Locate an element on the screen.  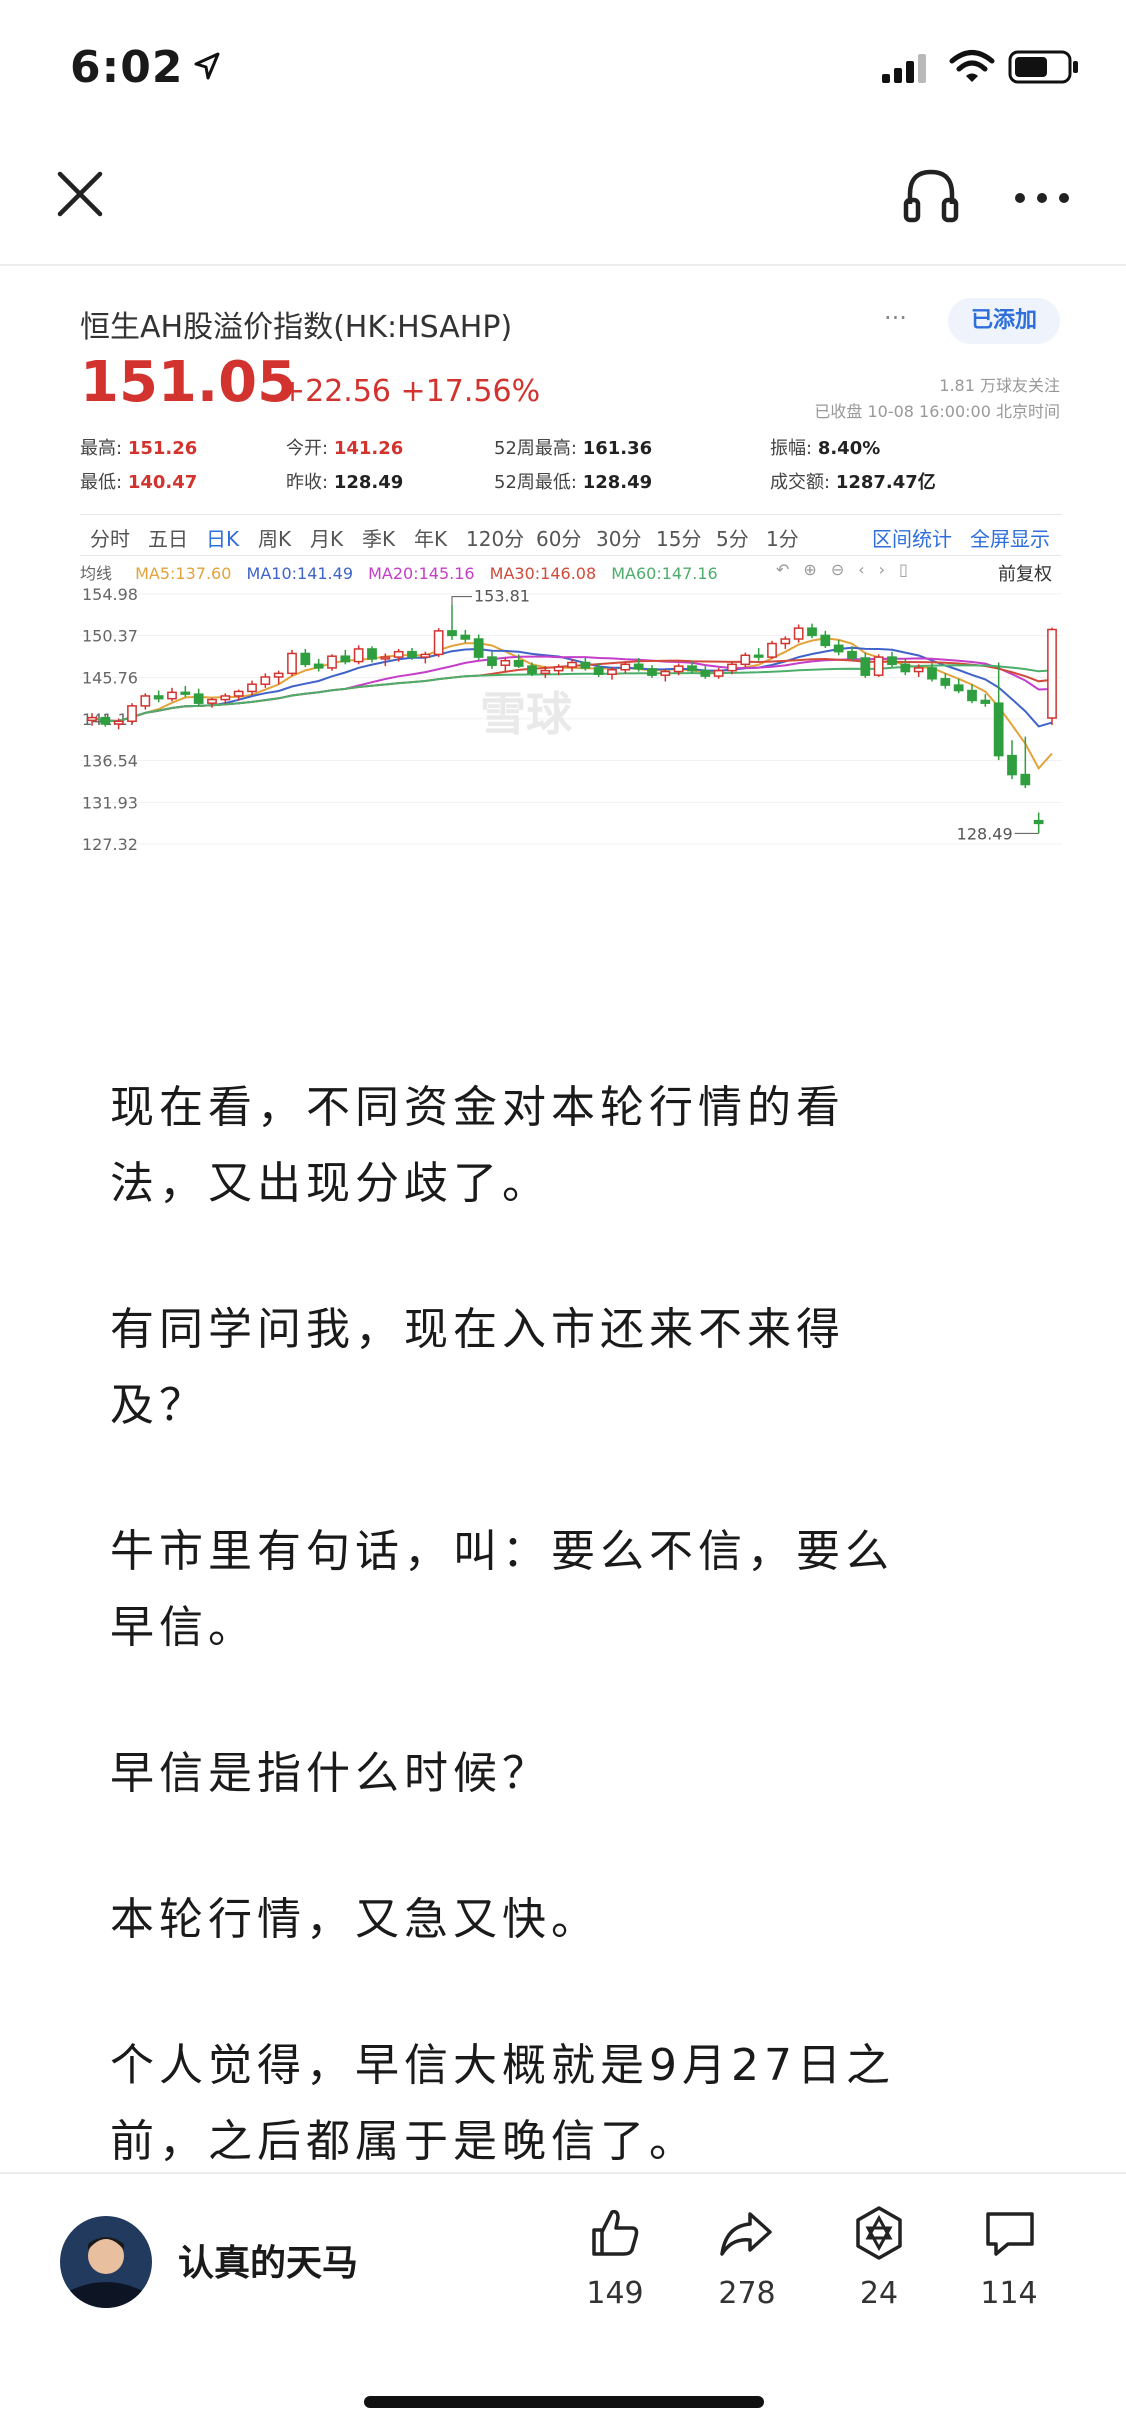
stat-high: 最高: 151.26 is located at coordinates (139, 448).